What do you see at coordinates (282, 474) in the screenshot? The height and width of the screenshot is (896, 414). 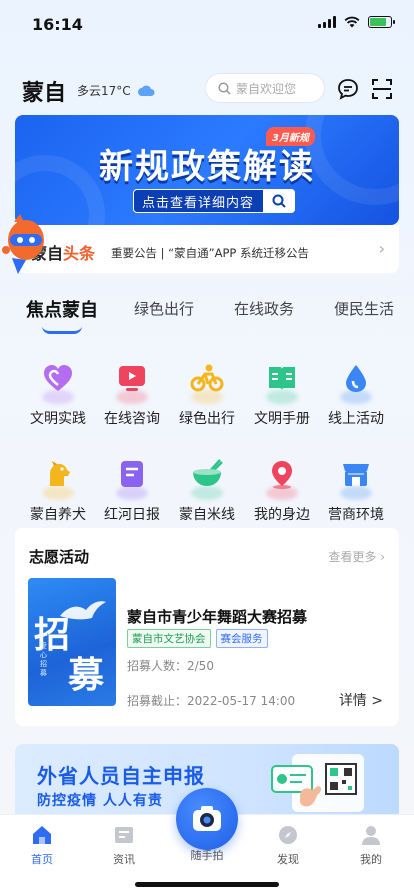 I see `location-icon` at bounding box center [282, 474].